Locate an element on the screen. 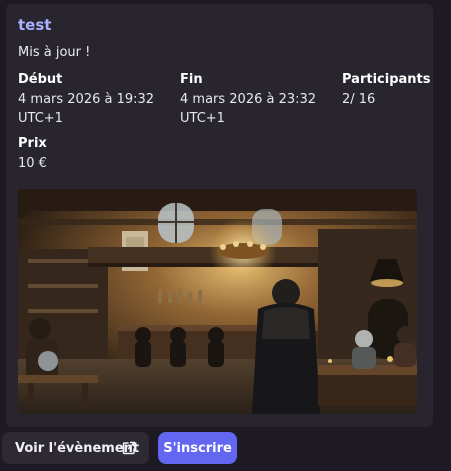 This screenshot has width=451, height=471. event-subtitle: Mis à jour ! is located at coordinates (54, 52).